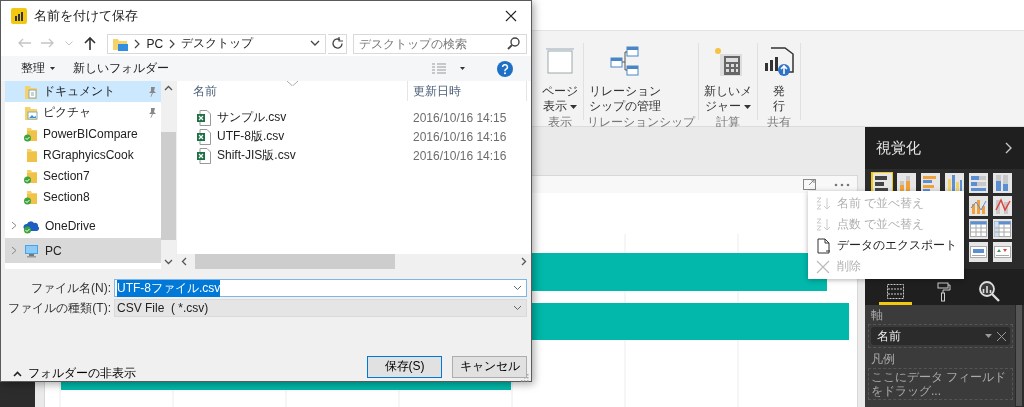 The width and height of the screenshot is (1024, 407). Describe the element at coordinates (38, 68) in the screenshot. I see `organize-button: 整理` at that location.